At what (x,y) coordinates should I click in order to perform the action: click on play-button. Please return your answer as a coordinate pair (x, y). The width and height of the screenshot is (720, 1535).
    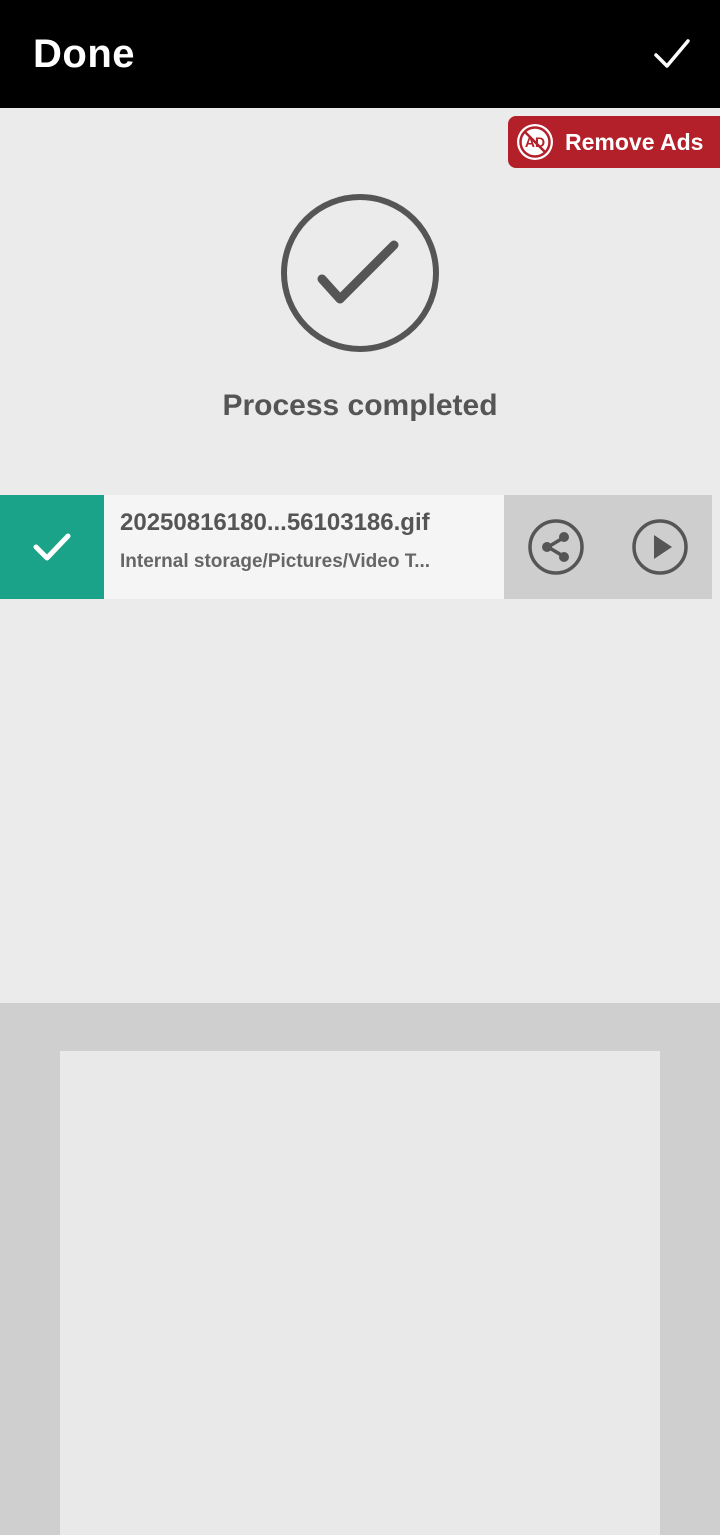
    Looking at the image, I should click on (660, 547).